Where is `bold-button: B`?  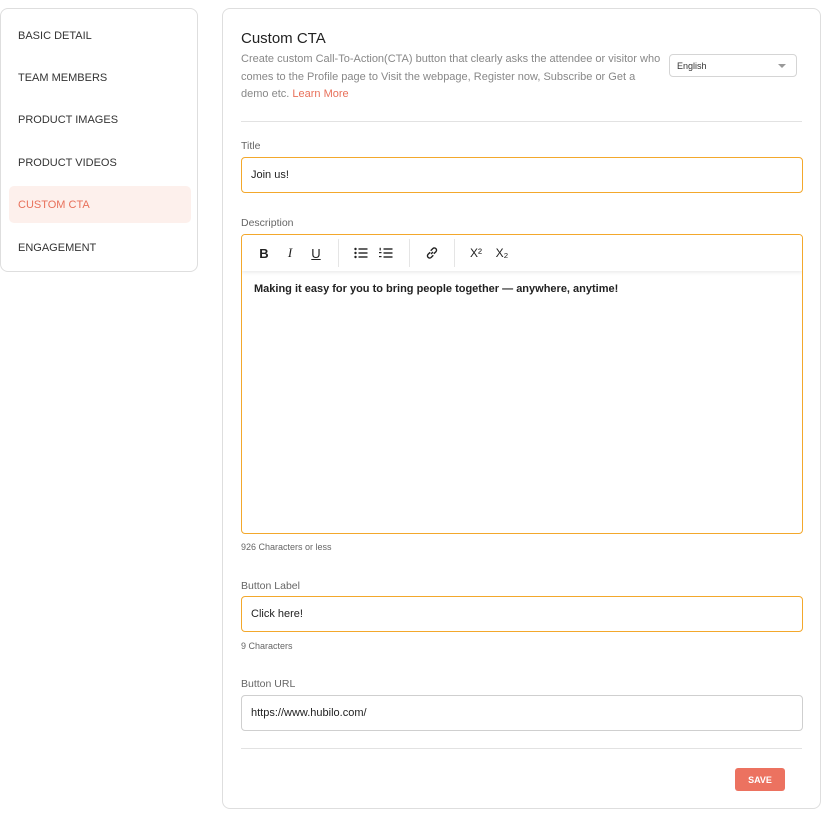
bold-button: B is located at coordinates (264, 253).